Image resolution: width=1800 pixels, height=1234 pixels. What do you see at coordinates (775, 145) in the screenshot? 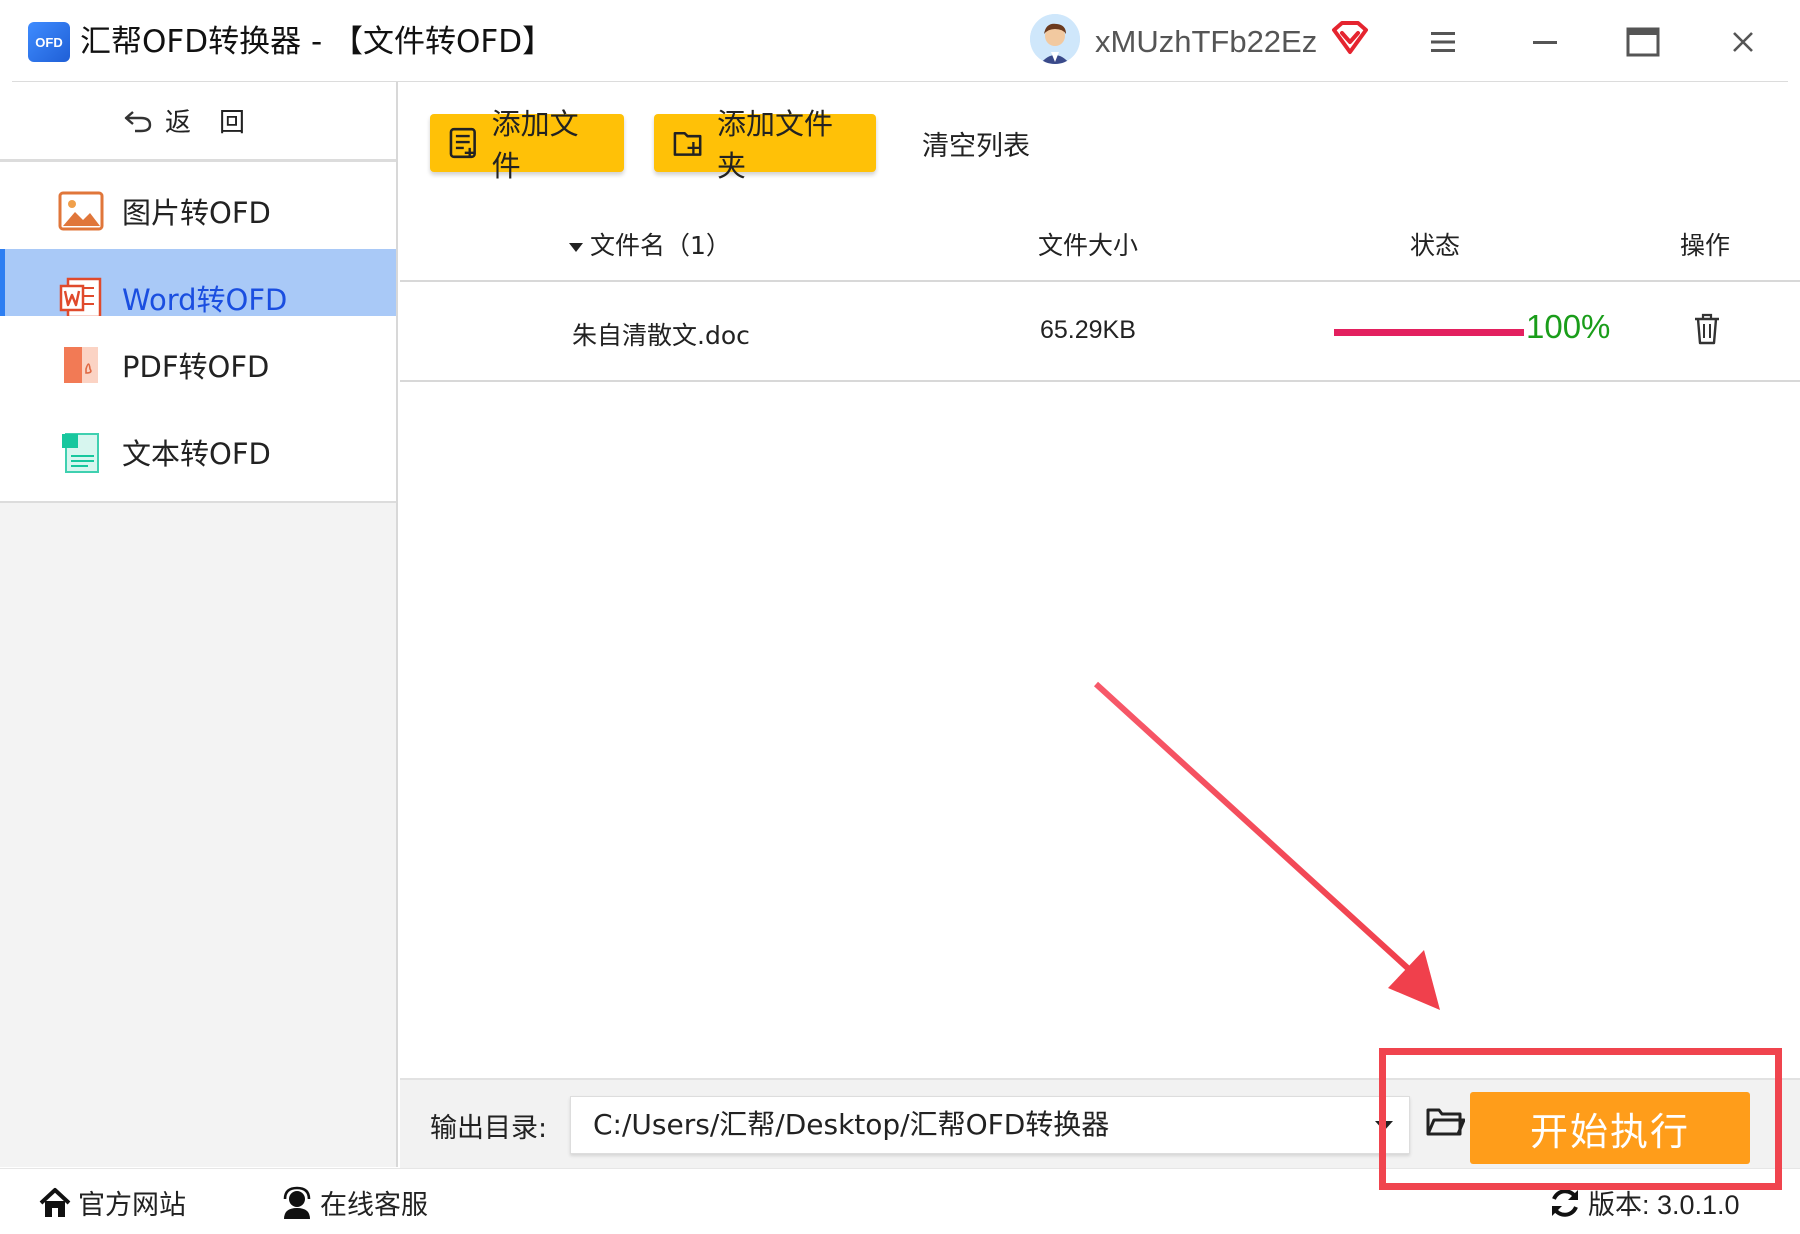
I see `add-folder-label: 添加文件夹` at bounding box center [775, 145].